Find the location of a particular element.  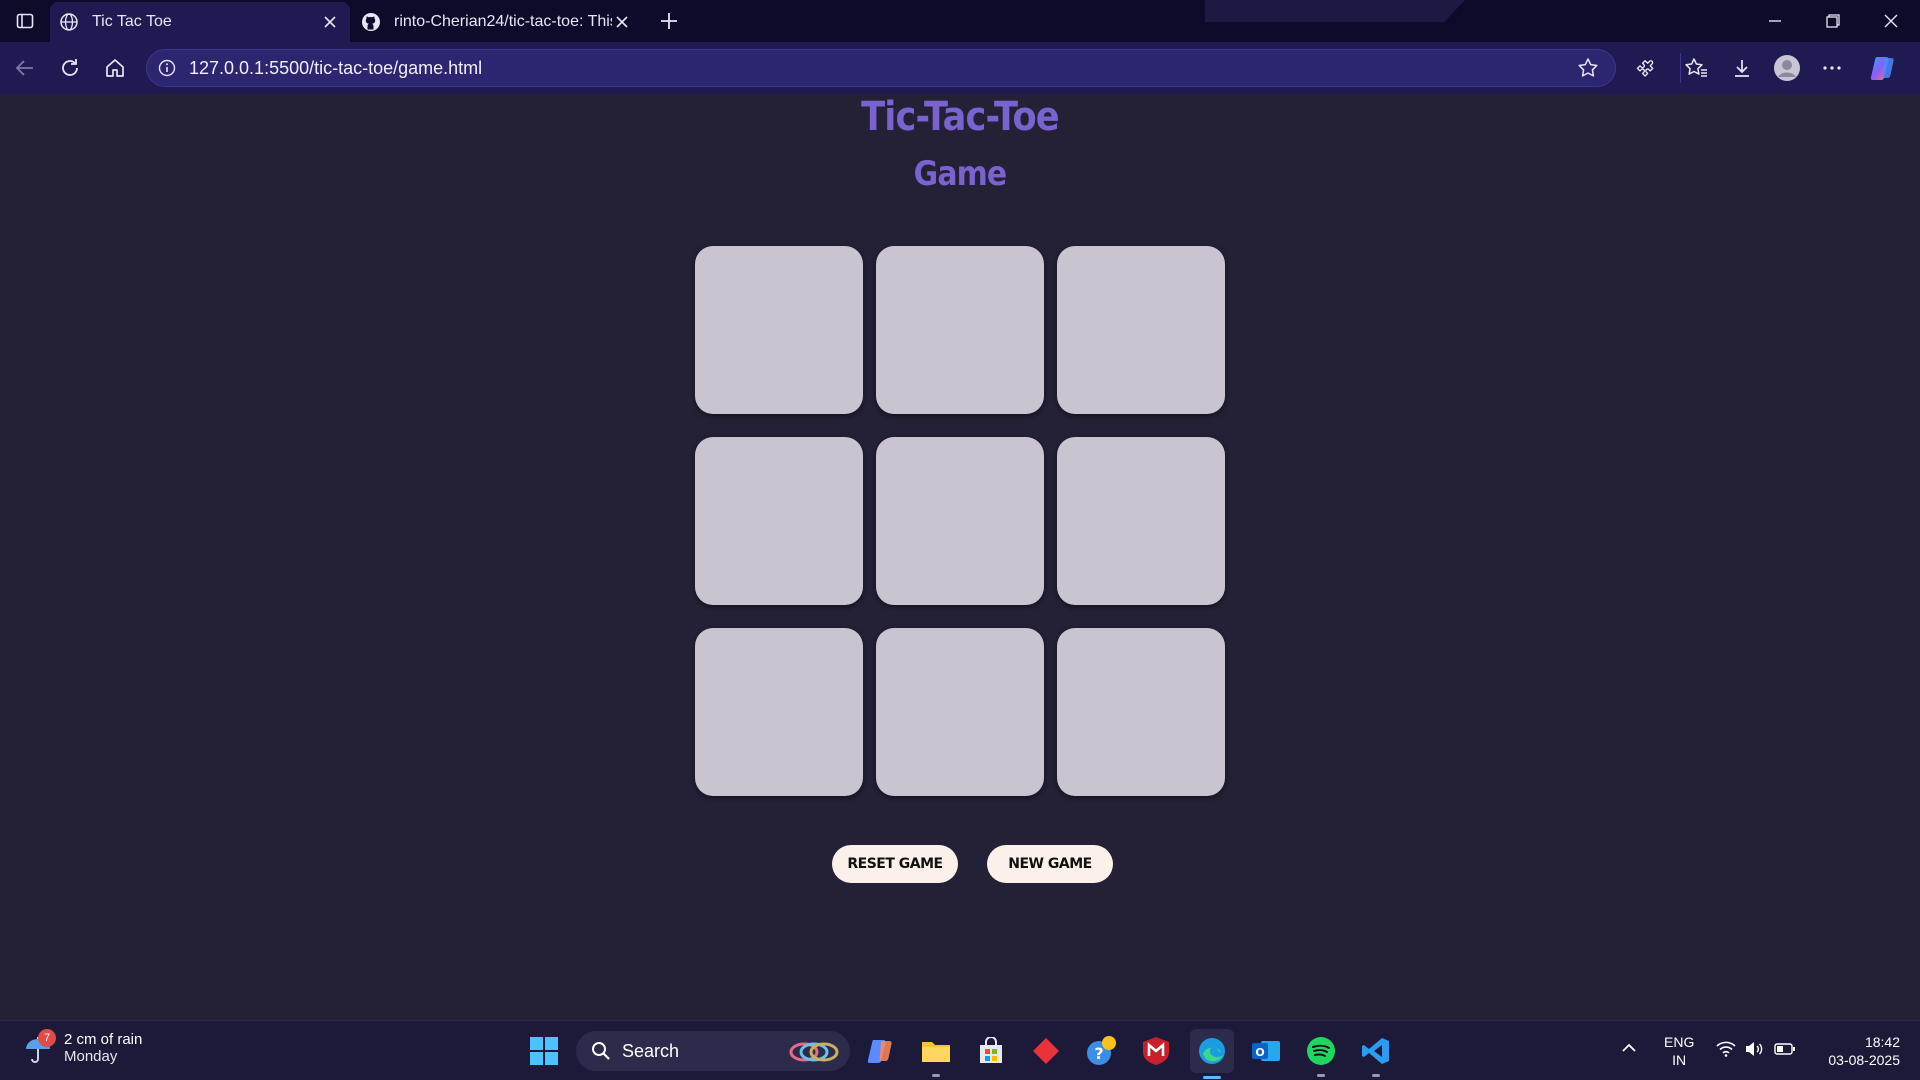

language-code: ENG is located at coordinates (1679, 1042).